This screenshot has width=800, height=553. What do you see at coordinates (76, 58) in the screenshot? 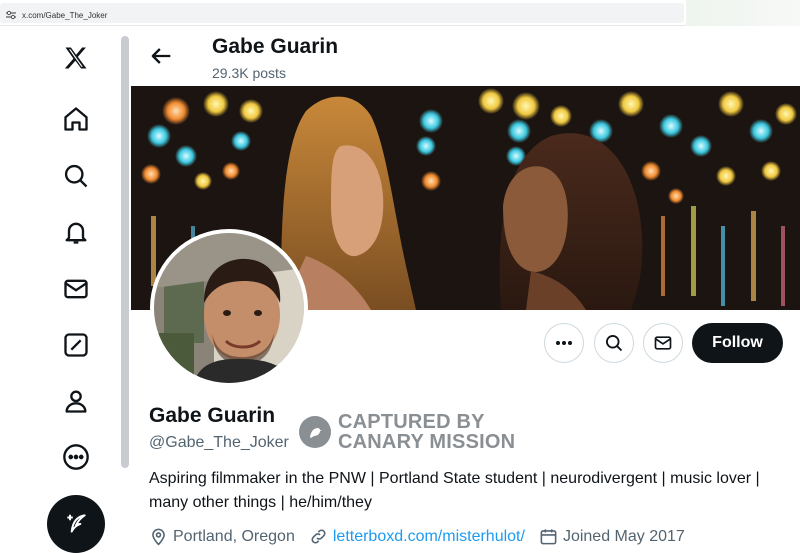
I see `x-logo-icon` at bounding box center [76, 58].